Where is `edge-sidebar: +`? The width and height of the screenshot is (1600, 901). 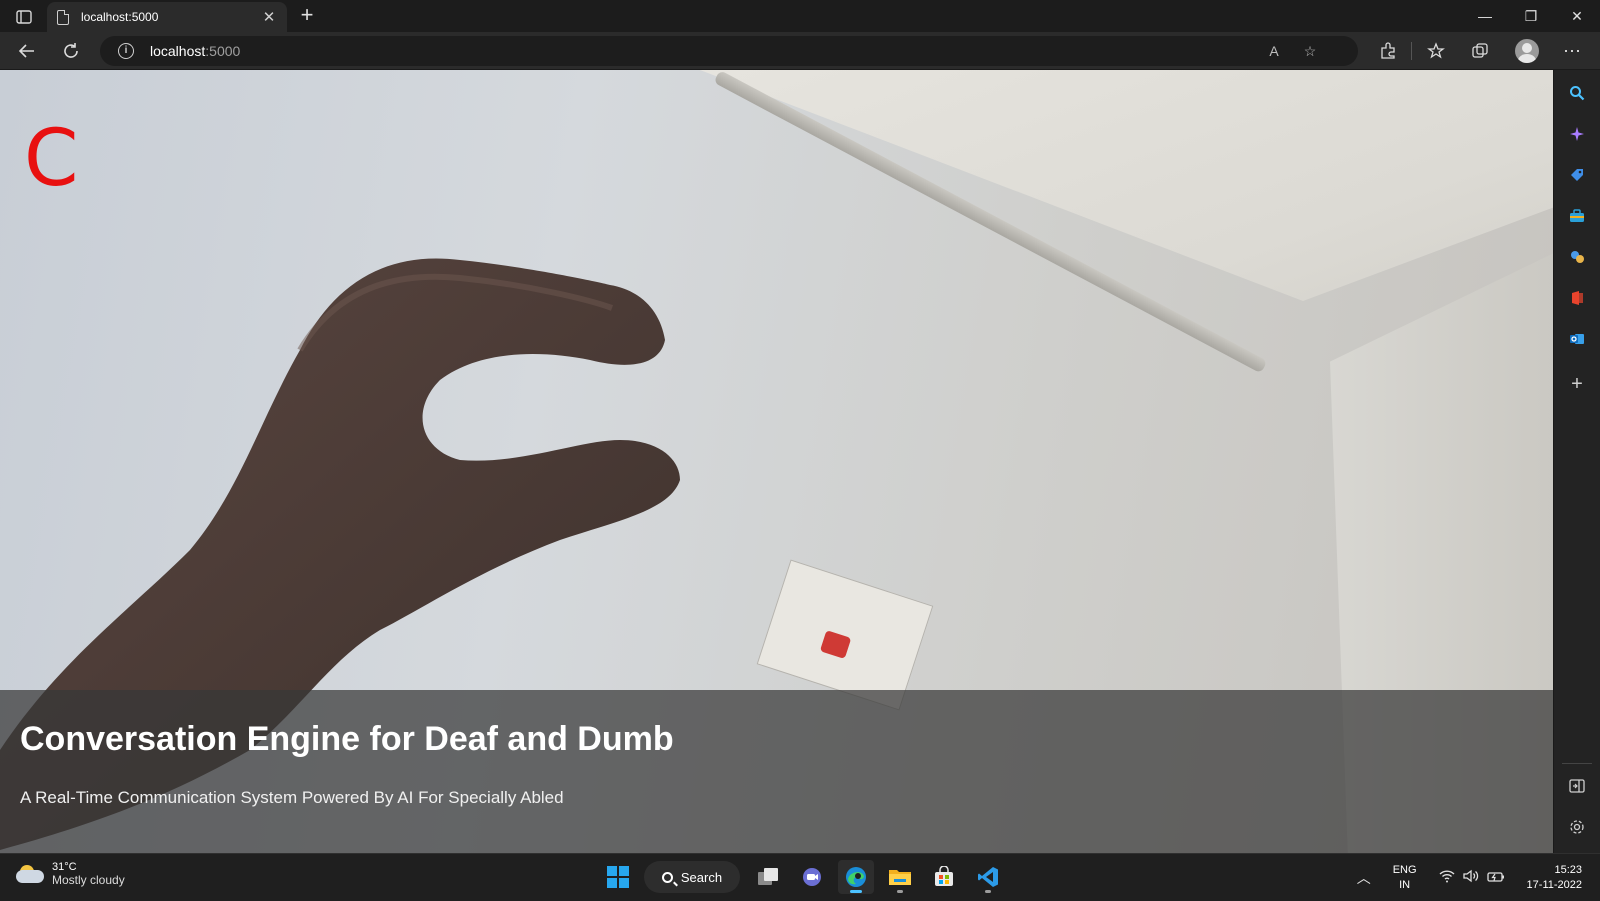
edge-sidebar: + is located at coordinates (1576, 461).